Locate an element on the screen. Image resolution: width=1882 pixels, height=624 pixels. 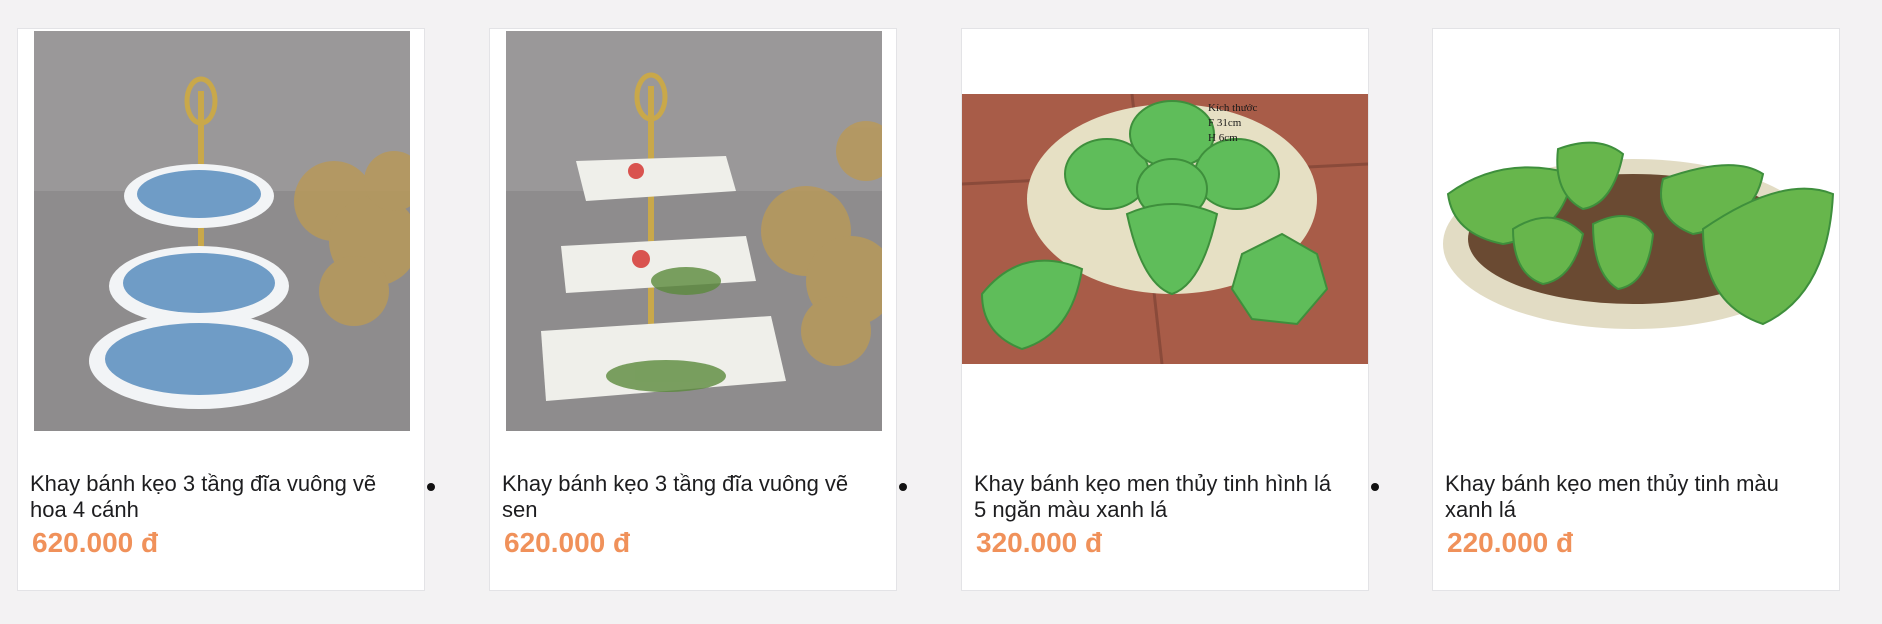
product-price: 220.000 đ is located at coordinates (1510, 542).